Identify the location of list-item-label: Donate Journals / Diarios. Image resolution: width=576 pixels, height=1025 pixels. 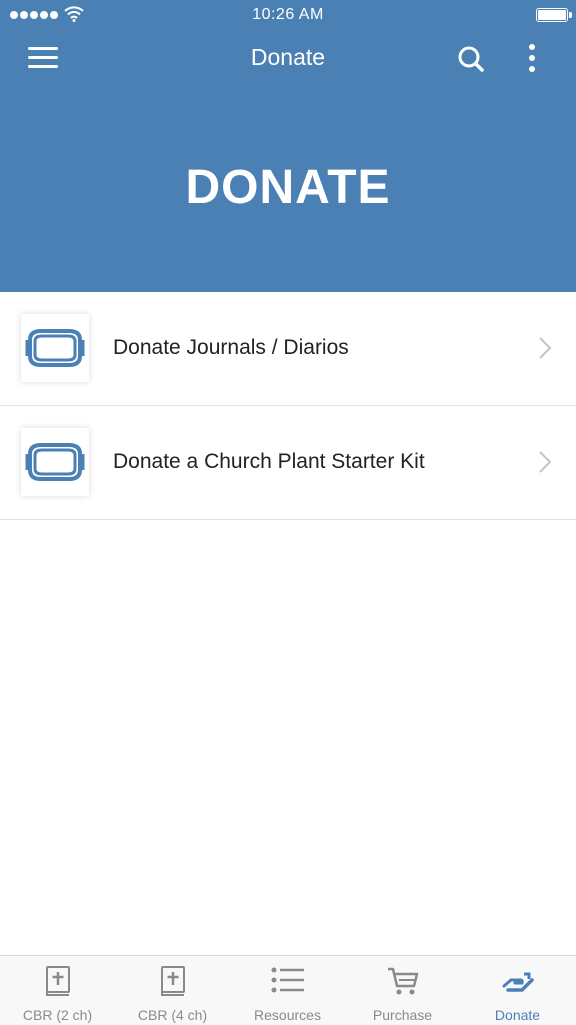
(231, 347).